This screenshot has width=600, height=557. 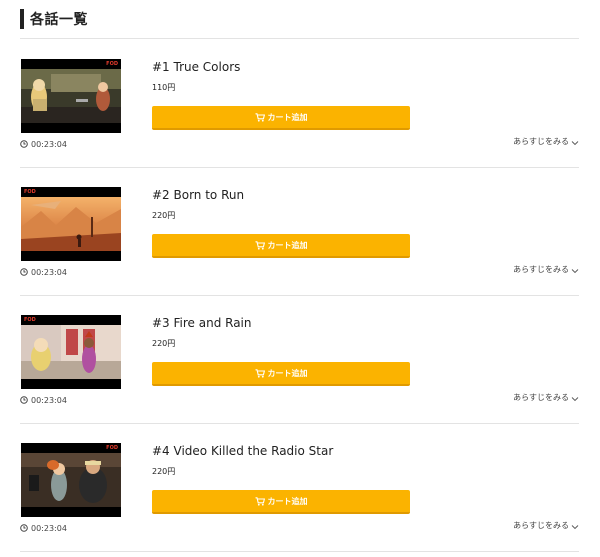 What do you see at coordinates (299, 551) in the screenshot?
I see `episode-divider` at bounding box center [299, 551].